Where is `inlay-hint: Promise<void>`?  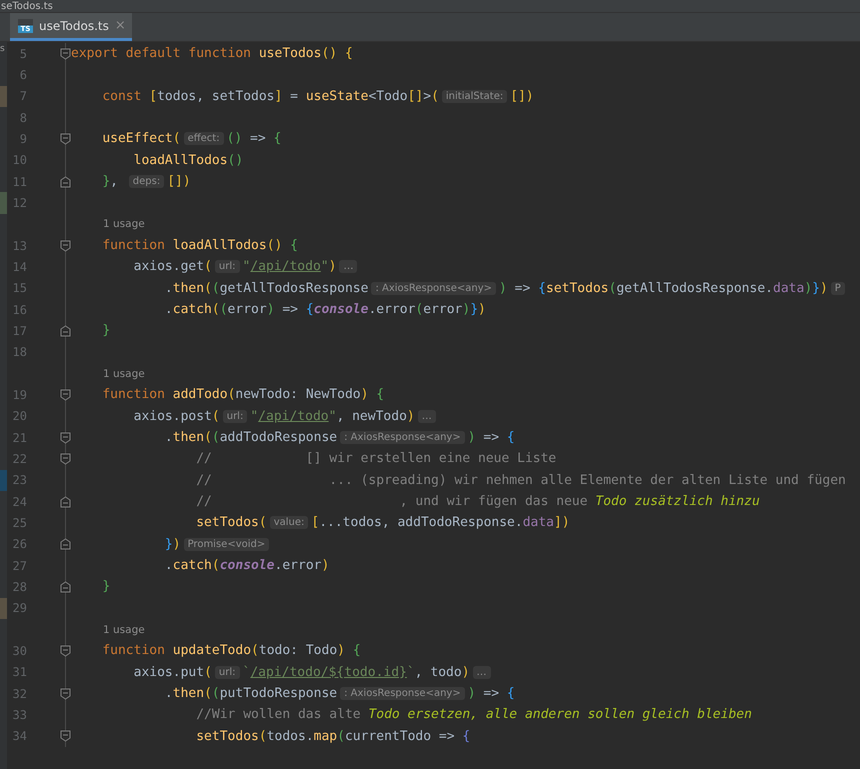
inlay-hint: Promise<void> is located at coordinates (227, 544).